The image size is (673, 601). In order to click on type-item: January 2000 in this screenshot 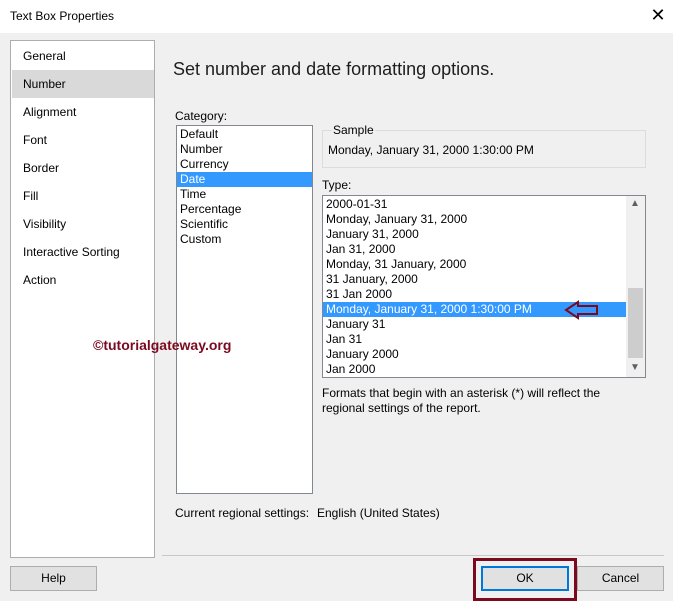, I will do `click(474, 354)`.